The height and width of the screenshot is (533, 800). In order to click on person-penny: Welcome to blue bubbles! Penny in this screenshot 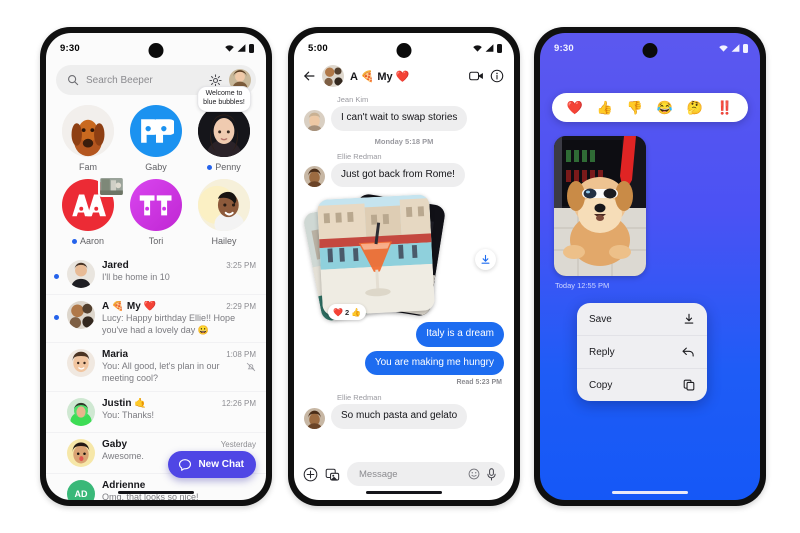, I will do `click(224, 129)`.